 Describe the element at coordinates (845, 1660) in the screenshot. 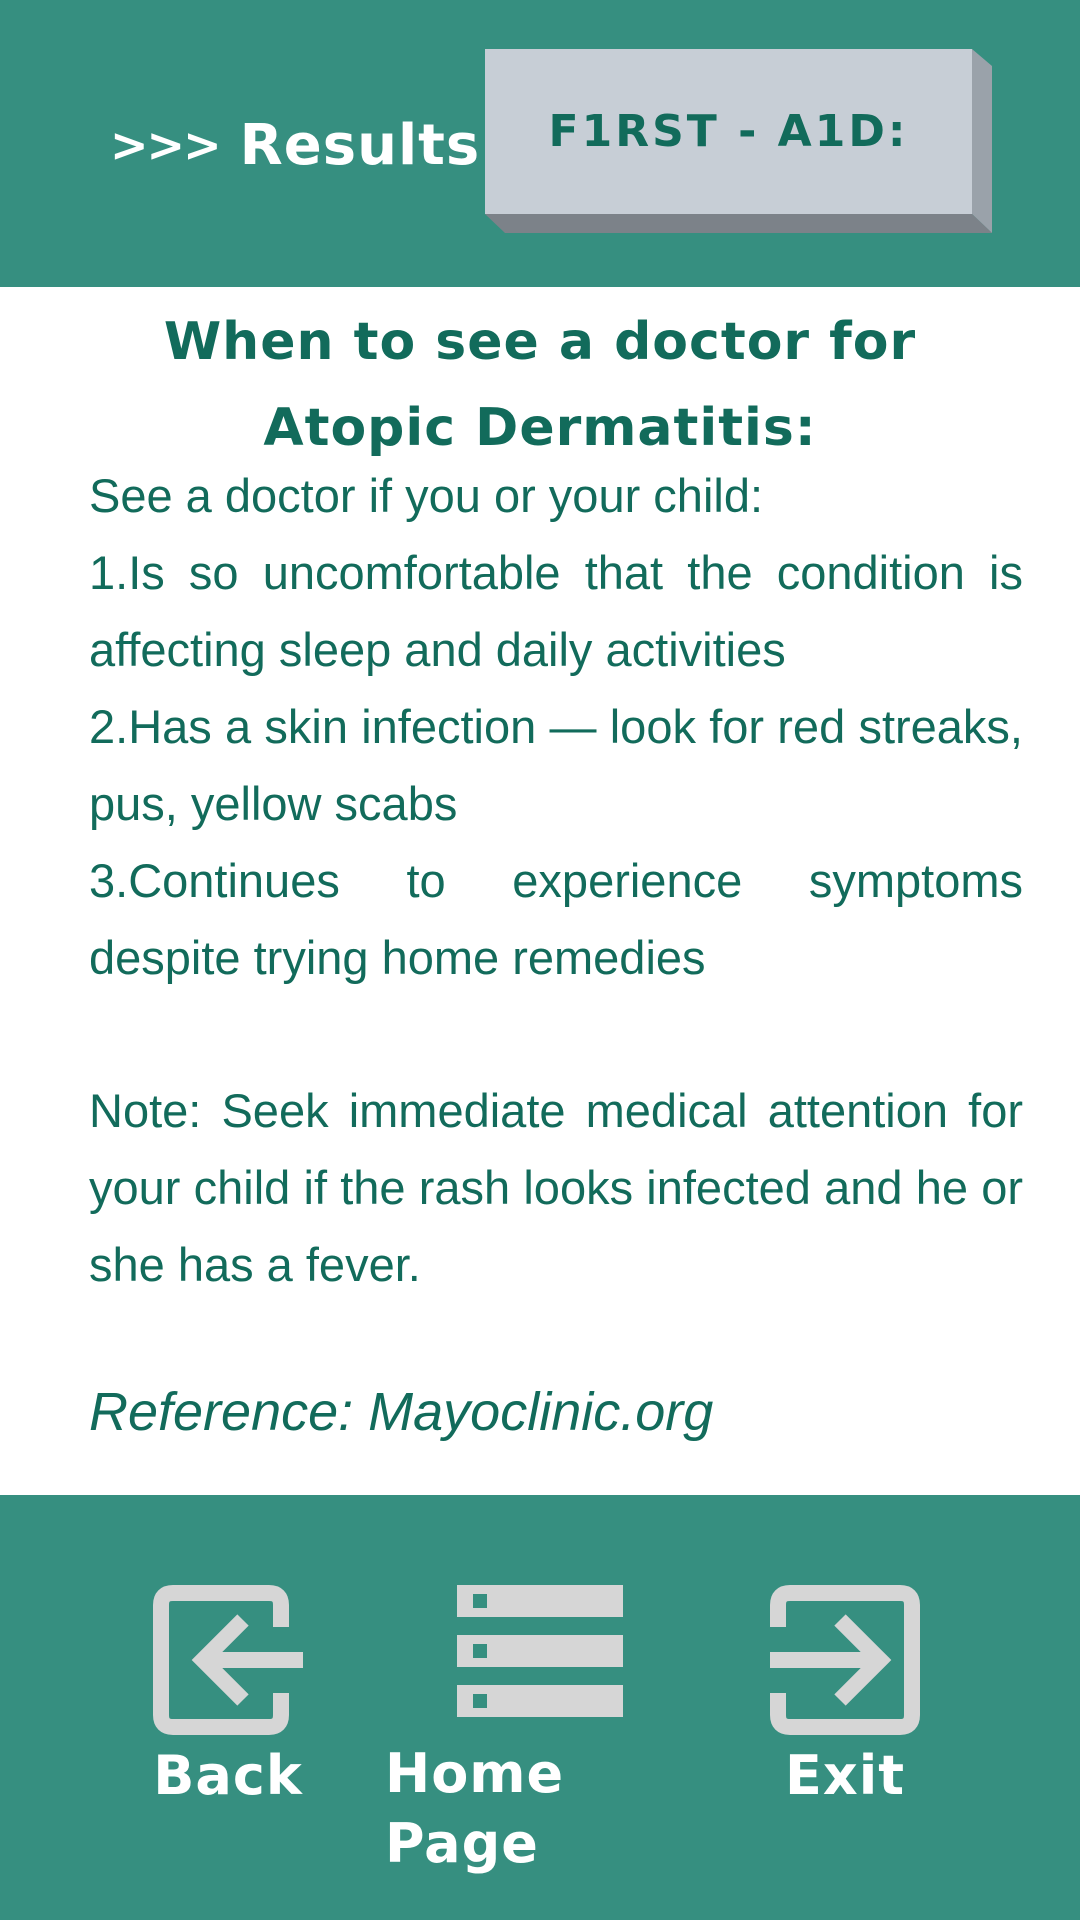

I see `exit-arrow-icon` at that location.